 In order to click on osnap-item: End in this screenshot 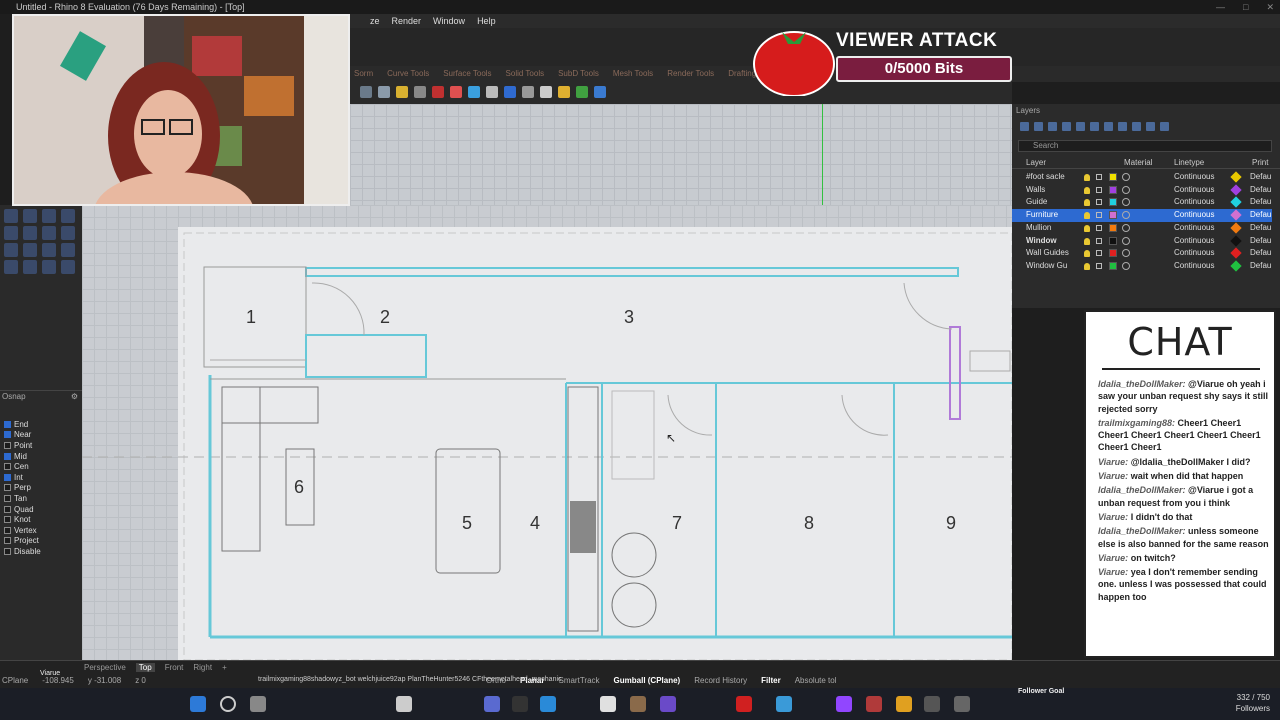, I will do `click(22, 424)`.